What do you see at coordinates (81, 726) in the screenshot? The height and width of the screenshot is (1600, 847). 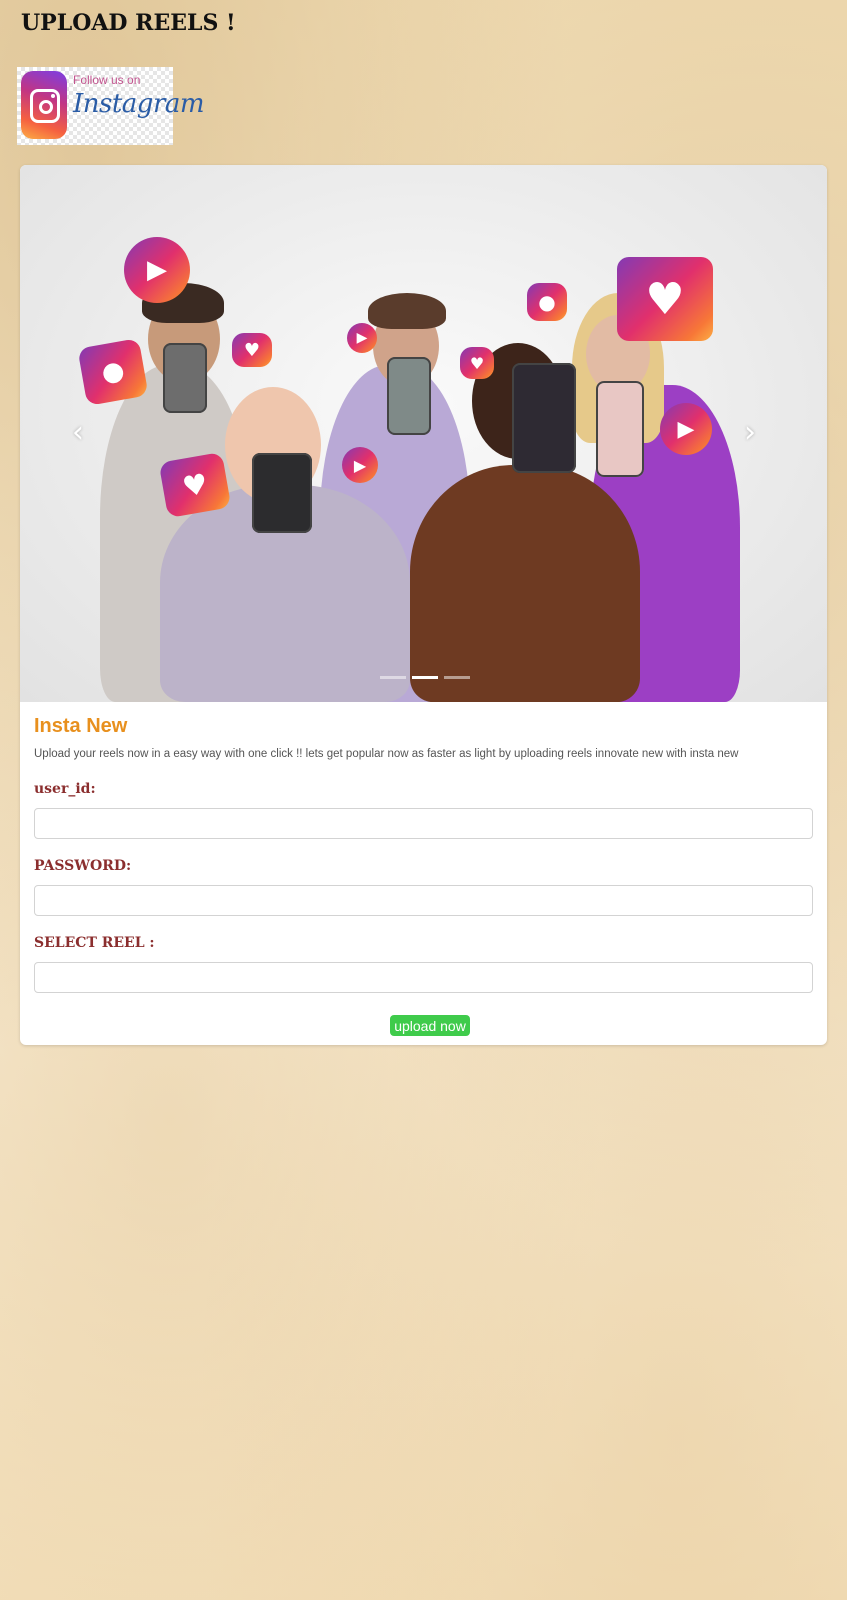 I see `card-title: Insta New` at bounding box center [81, 726].